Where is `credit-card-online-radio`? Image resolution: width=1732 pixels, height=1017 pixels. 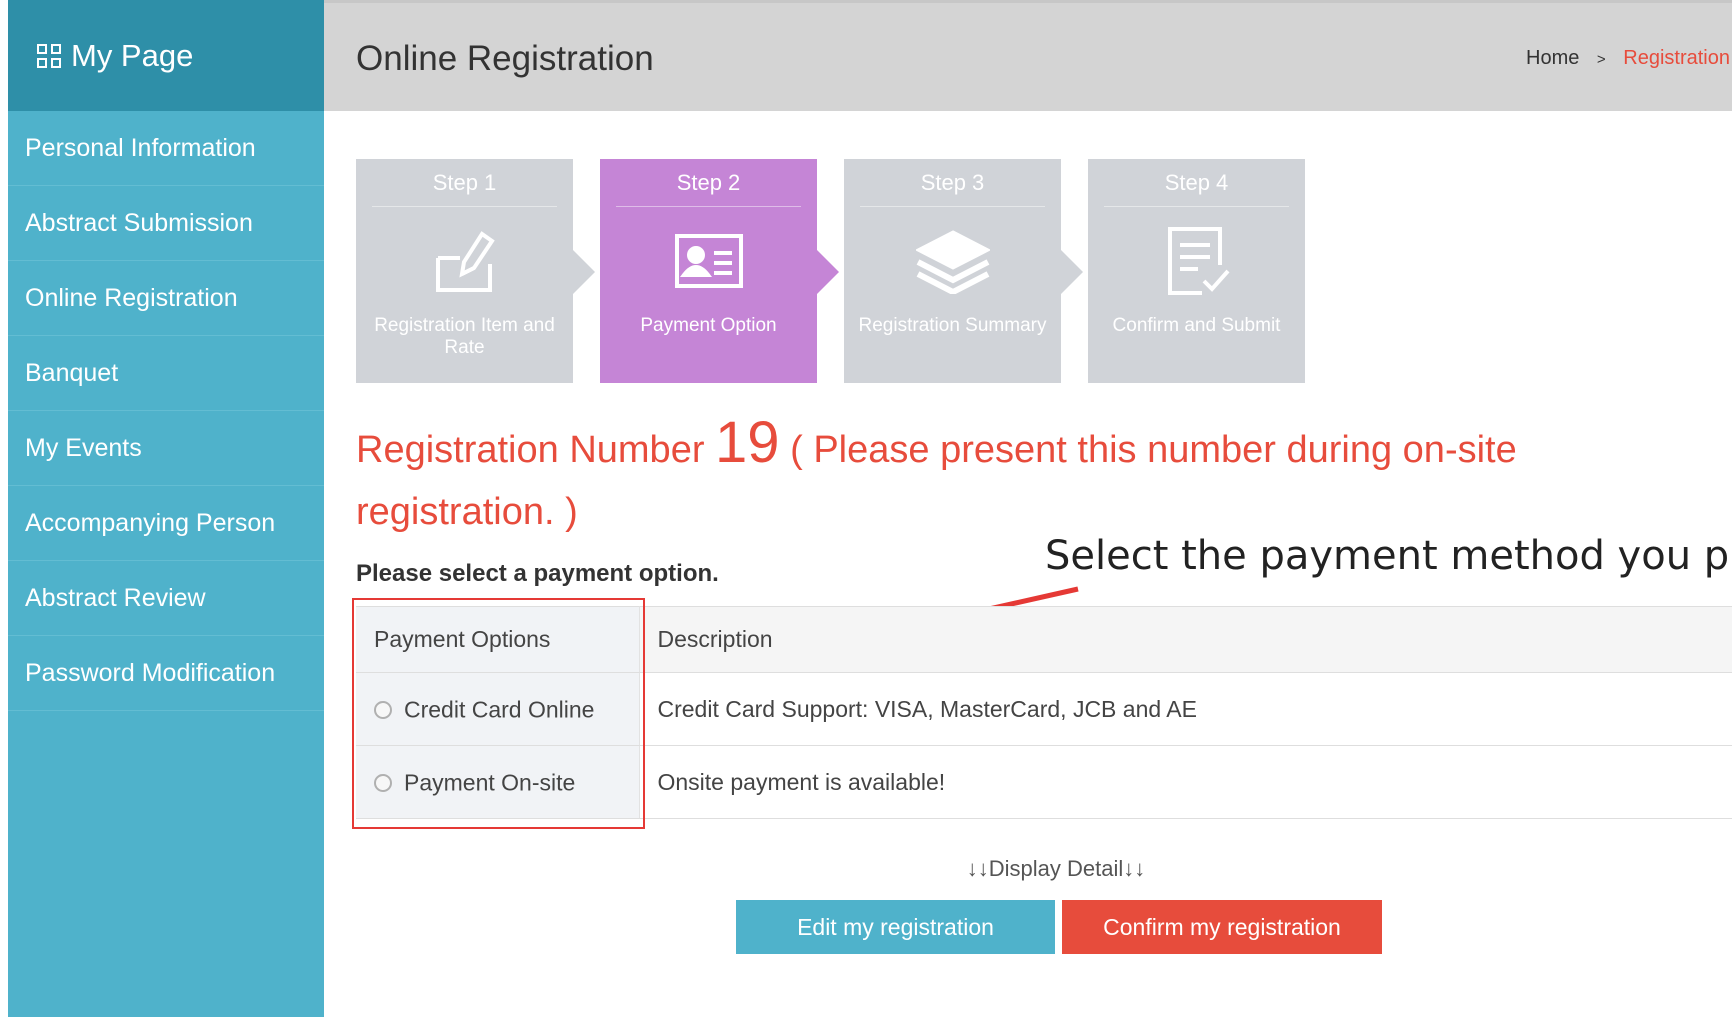
credit-card-online-radio is located at coordinates (383, 709).